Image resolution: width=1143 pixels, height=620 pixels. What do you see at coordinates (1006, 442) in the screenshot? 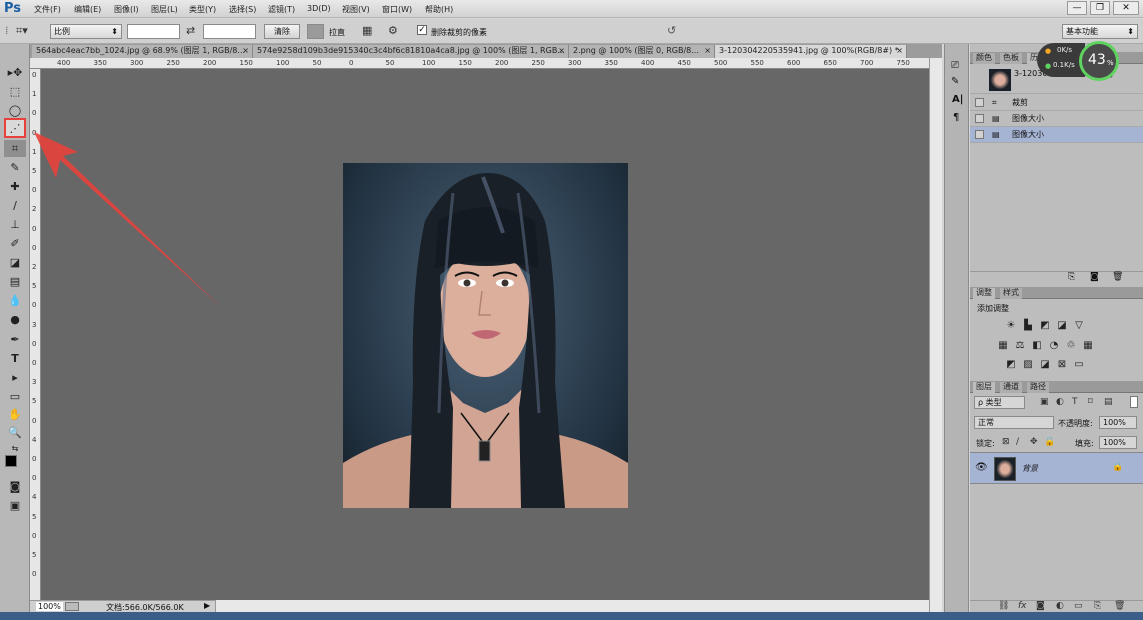
I see `lock-transparent-icon: ⊠` at bounding box center [1006, 442].